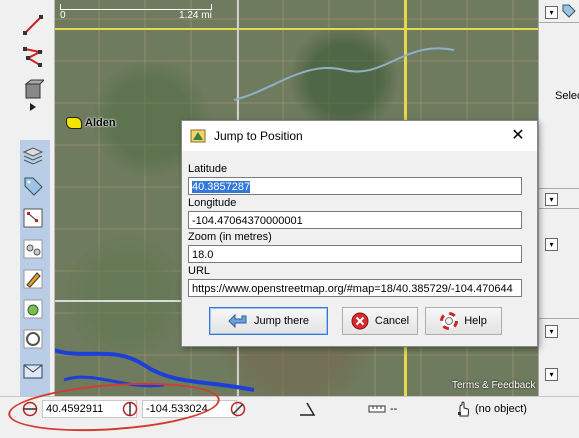 This screenshot has height=438, width=579. I want to click on left-toolbar, so click(27, 198).